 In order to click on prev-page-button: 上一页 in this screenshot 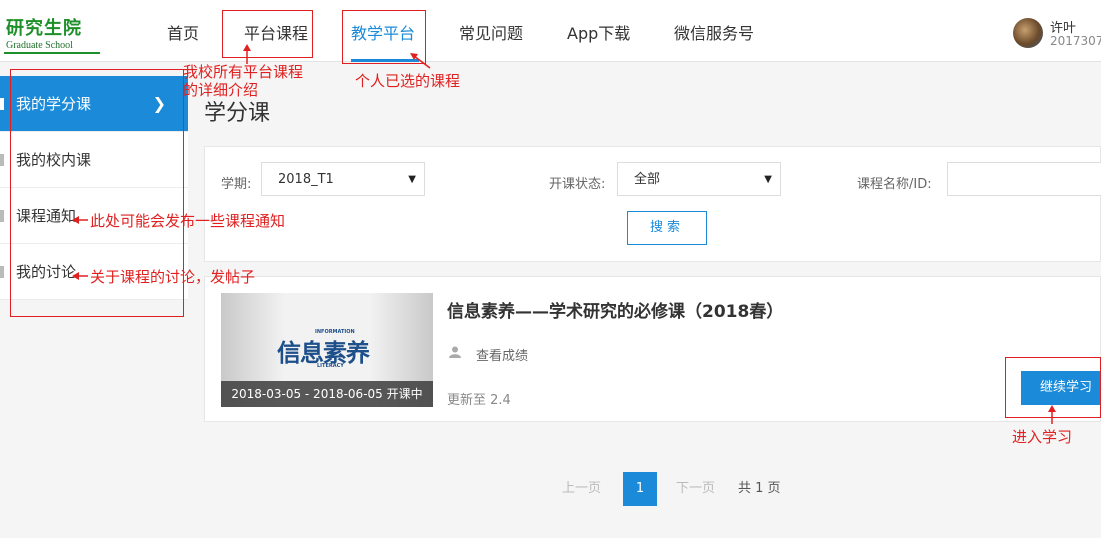, I will do `click(581, 489)`.